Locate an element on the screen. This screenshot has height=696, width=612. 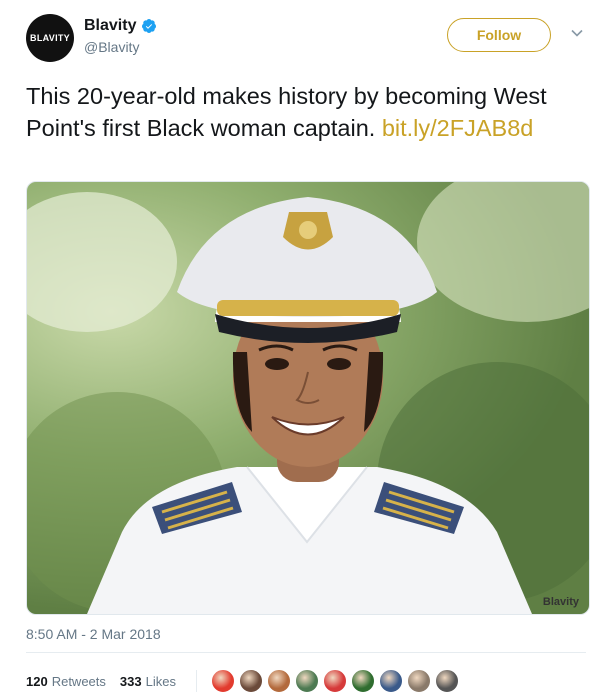
tweet-link: bit.ly/2FJAB8d is located at coordinates (458, 128).